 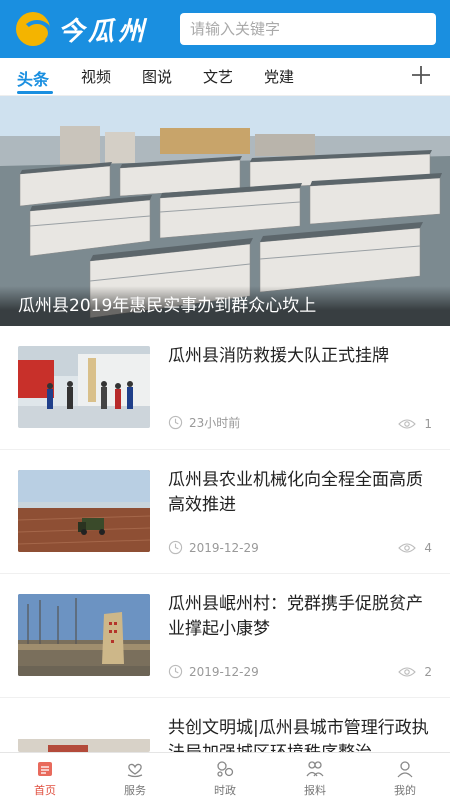 I want to click on news-time: 23小时前, so click(x=204, y=422).